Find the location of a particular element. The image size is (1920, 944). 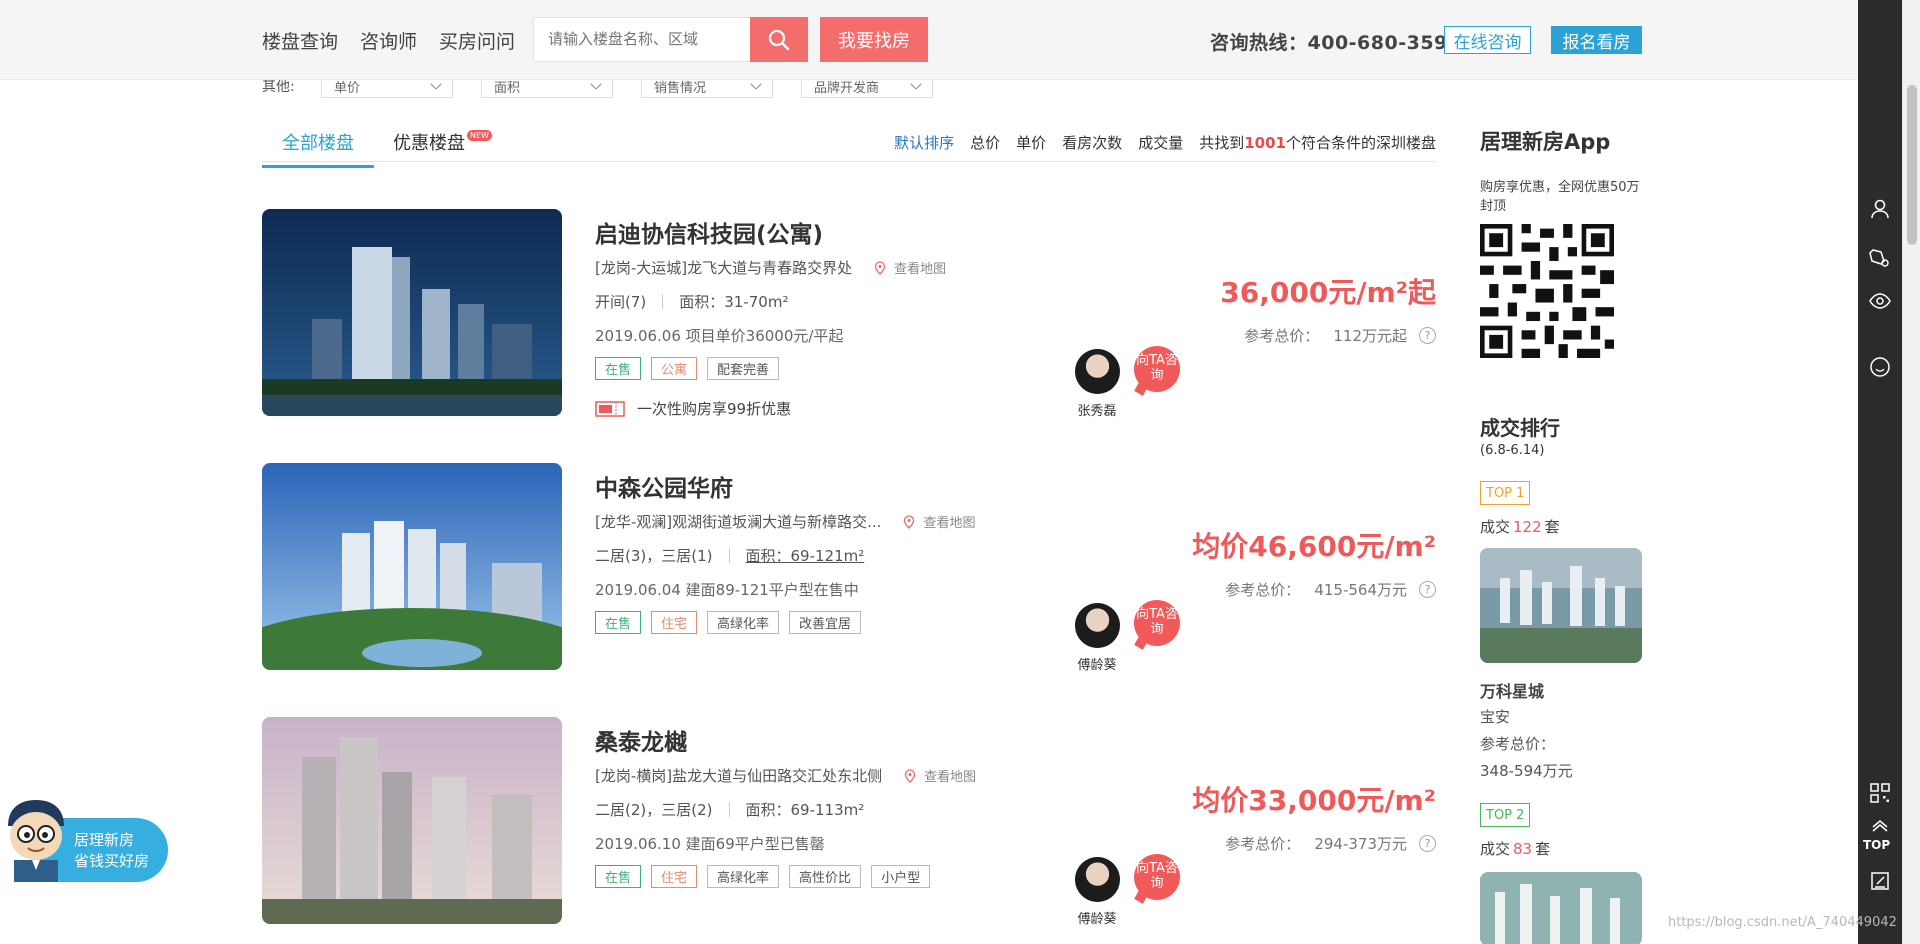

agent-card: 张秀磊 is located at coordinates (1097, 384).